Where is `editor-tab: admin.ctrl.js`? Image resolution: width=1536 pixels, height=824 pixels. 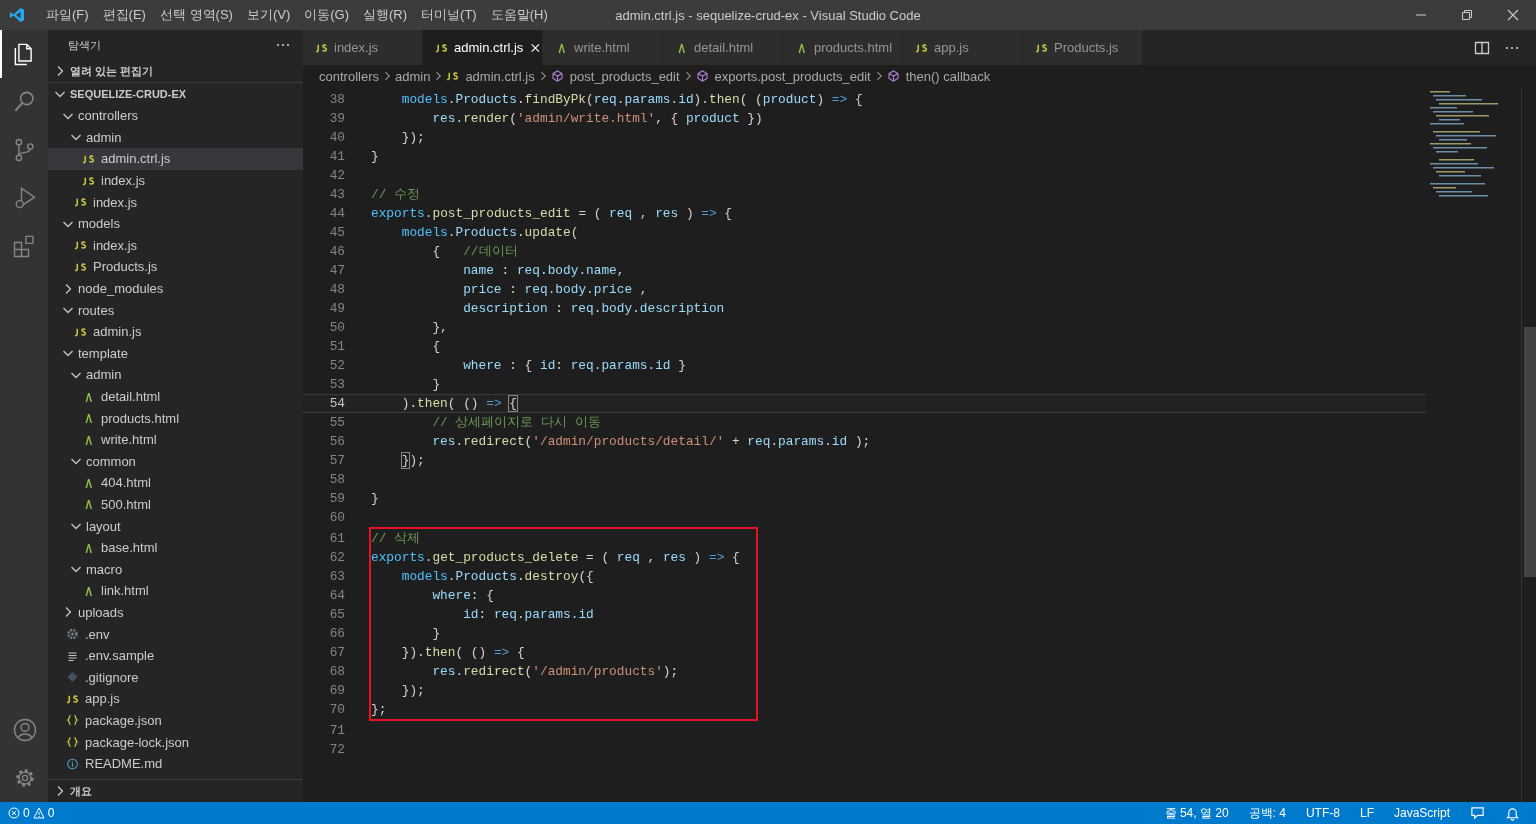
editor-tab: admin.ctrl.js is located at coordinates (483, 47).